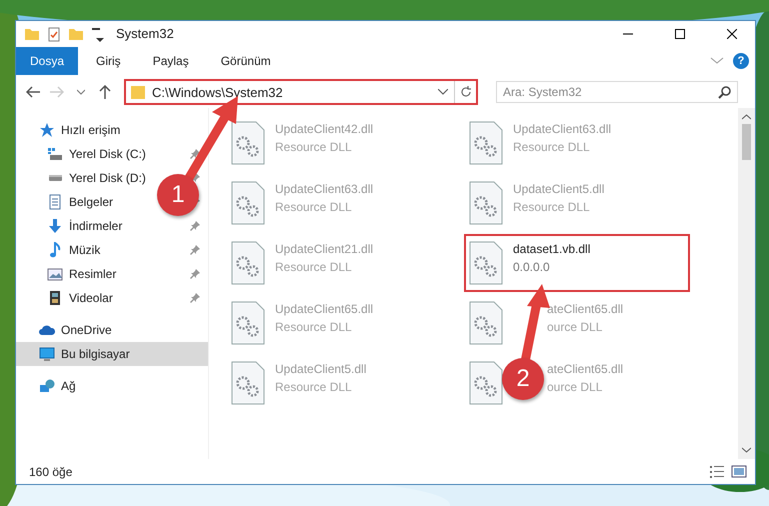 Image resolution: width=769 pixels, height=506 pixels. What do you see at coordinates (92, 274) in the screenshot?
I see `sidebar-item: Resimler` at bounding box center [92, 274].